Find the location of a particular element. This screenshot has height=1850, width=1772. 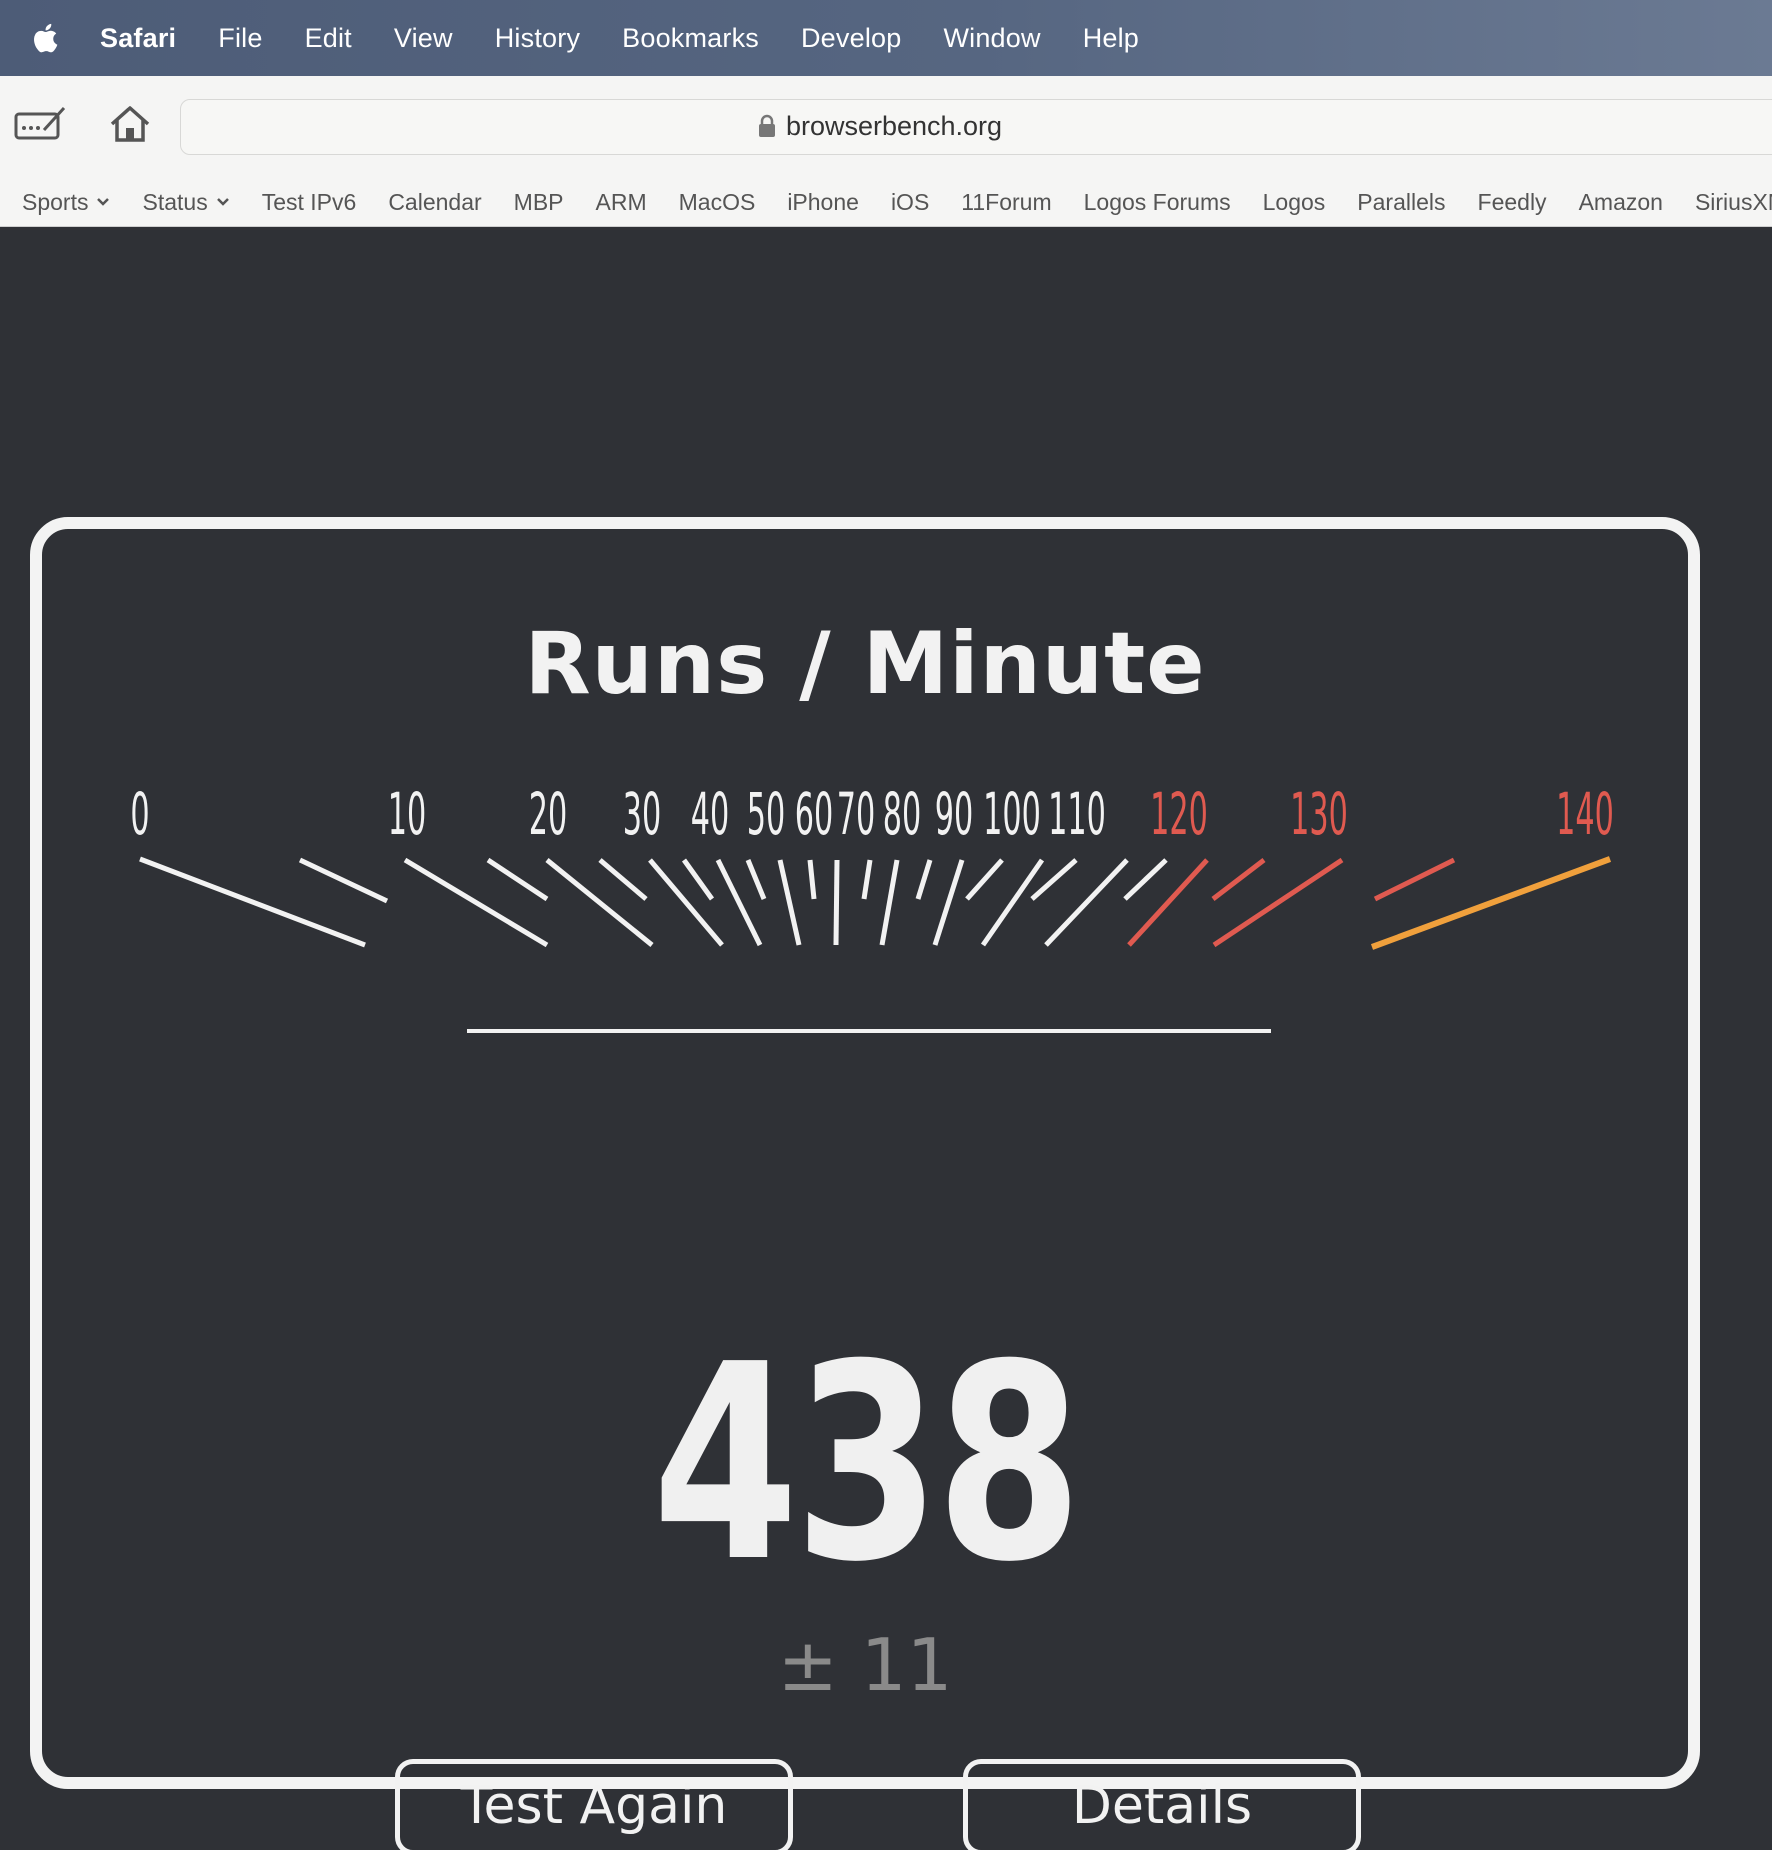

bookmark-arm: ARM is located at coordinates (621, 202).